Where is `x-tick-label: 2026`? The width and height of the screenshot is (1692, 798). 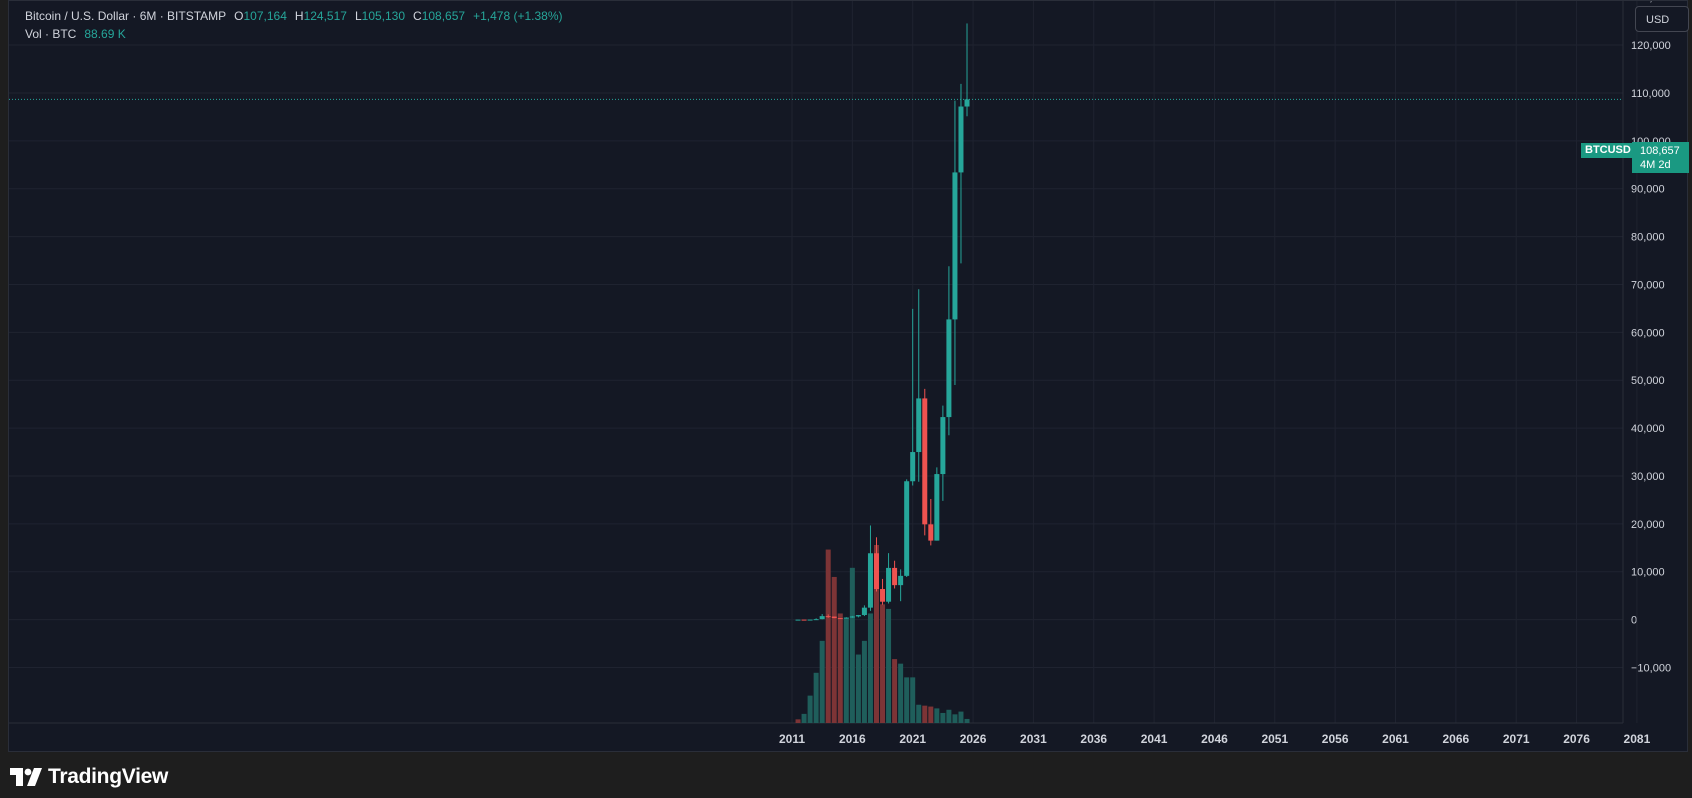 x-tick-label: 2026 is located at coordinates (973, 739).